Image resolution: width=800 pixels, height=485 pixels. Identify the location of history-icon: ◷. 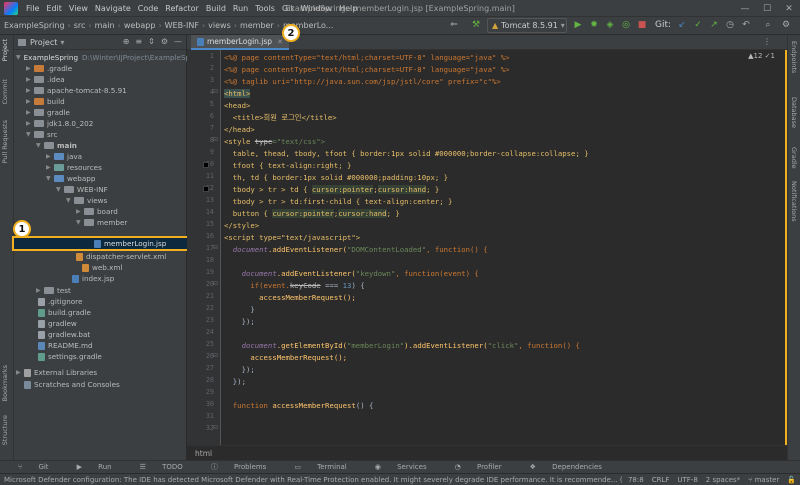
(730, 25).